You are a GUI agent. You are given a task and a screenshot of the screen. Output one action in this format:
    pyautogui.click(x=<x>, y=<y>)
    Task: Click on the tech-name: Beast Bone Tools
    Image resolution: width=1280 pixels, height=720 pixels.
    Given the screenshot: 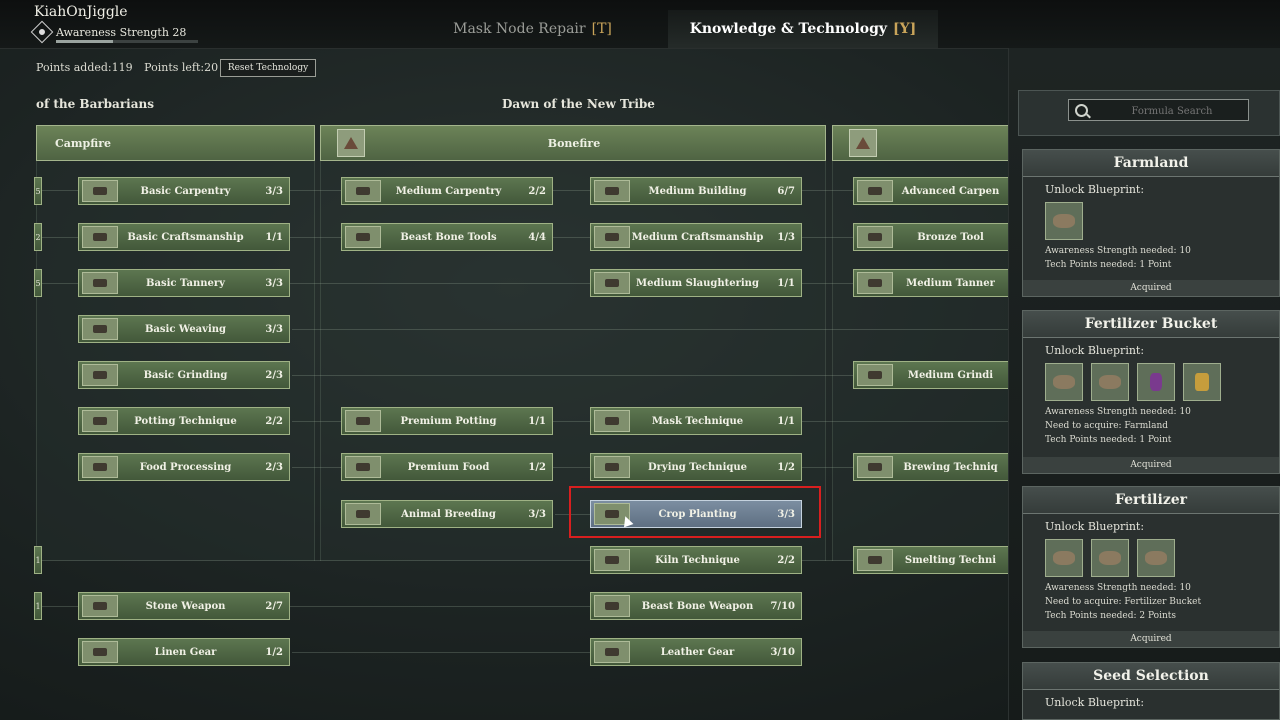 What is the action you would take?
    pyautogui.click(x=448, y=237)
    